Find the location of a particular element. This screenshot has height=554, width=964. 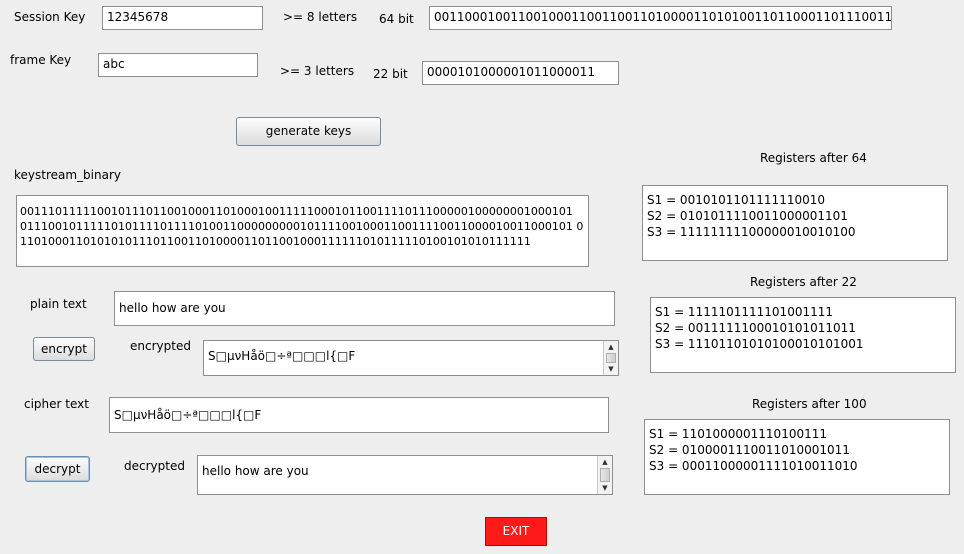

frame-bits-field: 0000101000001011000011 is located at coordinates (520, 73).